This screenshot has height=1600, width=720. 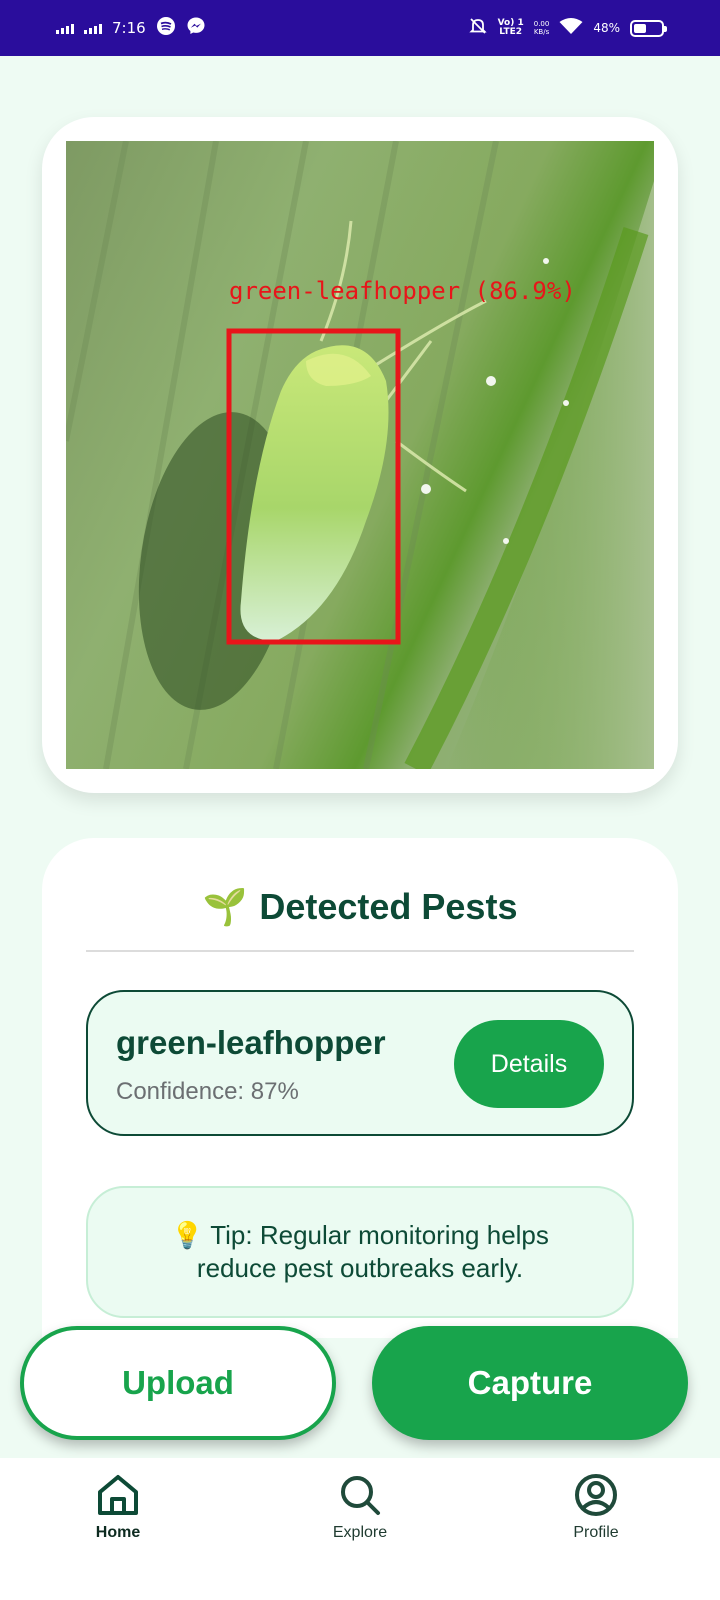 What do you see at coordinates (118, 1495) in the screenshot?
I see `home-icon` at bounding box center [118, 1495].